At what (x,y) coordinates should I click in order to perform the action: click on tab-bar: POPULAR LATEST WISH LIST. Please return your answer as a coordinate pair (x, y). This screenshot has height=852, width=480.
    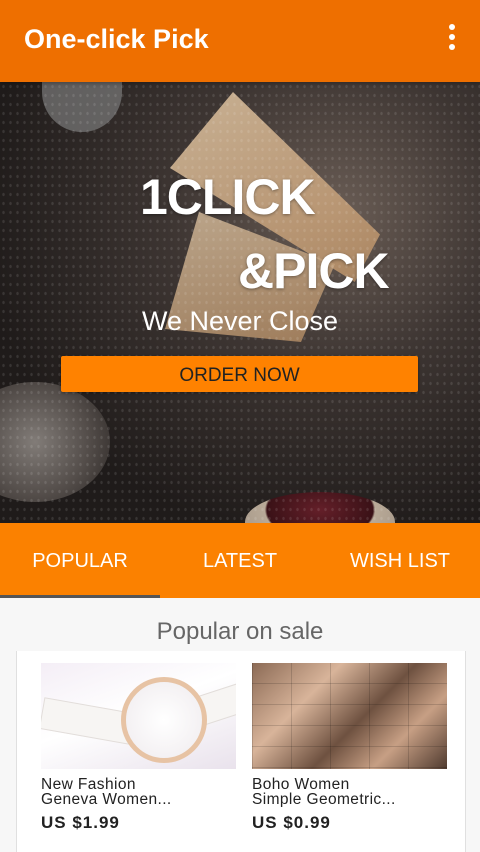
    Looking at the image, I should click on (240, 560).